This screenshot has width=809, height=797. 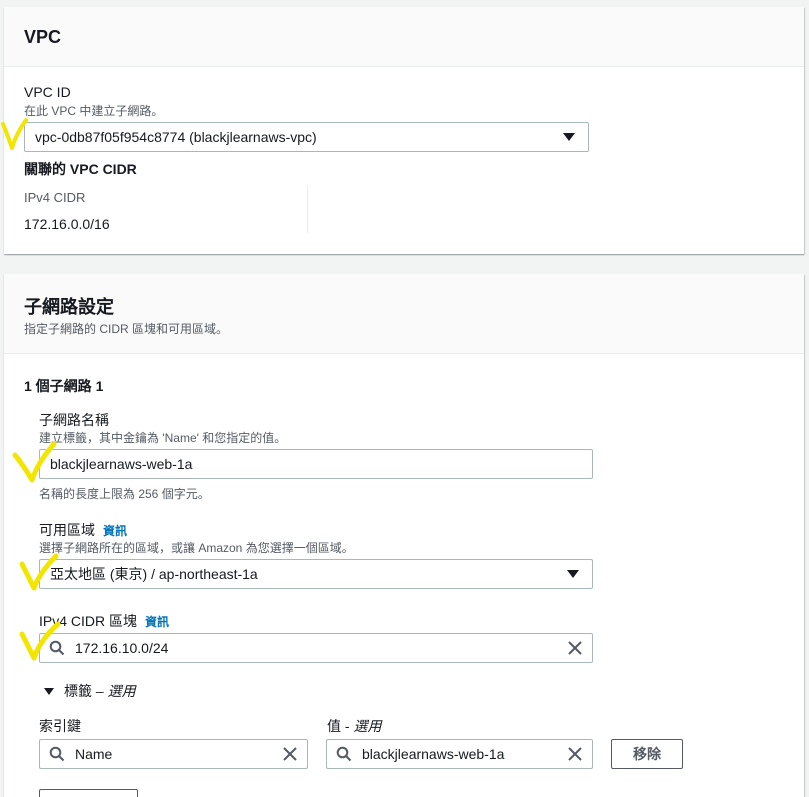 What do you see at coordinates (67, 224) in the screenshot?
I see `ipv4-cidr-value: 172.16.0.0/16` at bounding box center [67, 224].